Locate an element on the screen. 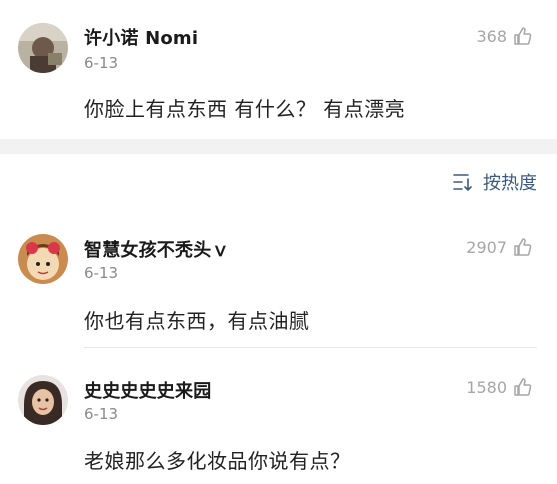 This screenshot has height=484, width=557. username: 智慧女孩不秃头ｖ is located at coordinates (157, 249).